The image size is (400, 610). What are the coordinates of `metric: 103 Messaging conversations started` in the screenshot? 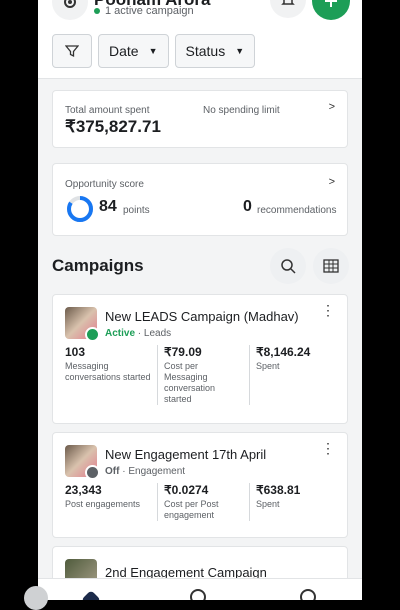 It's located at (111, 375).